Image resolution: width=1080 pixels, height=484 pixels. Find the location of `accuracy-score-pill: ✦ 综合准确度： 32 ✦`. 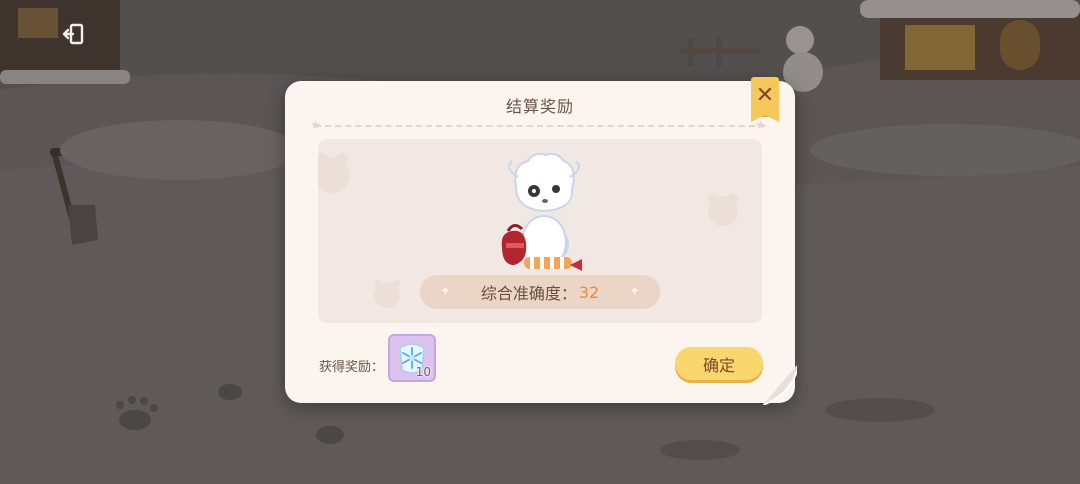

accuracy-score-pill: ✦ 综合准确度： 32 ✦ is located at coordinates (540, 292).